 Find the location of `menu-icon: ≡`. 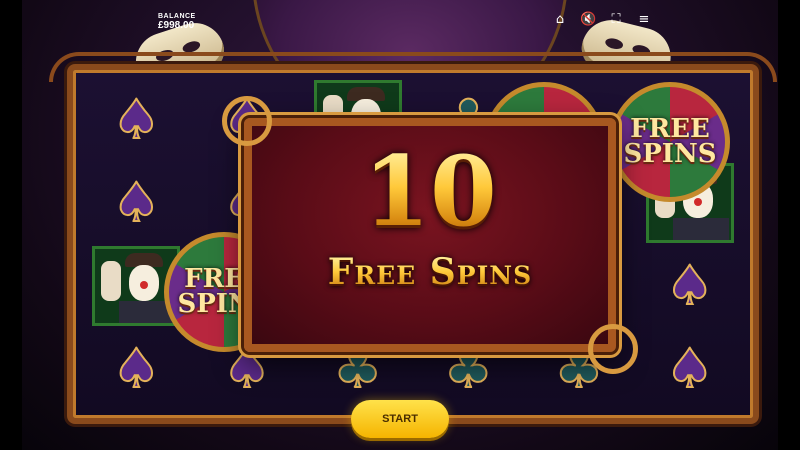

menu-icon: ≡ is located at coordinates (644, 20).